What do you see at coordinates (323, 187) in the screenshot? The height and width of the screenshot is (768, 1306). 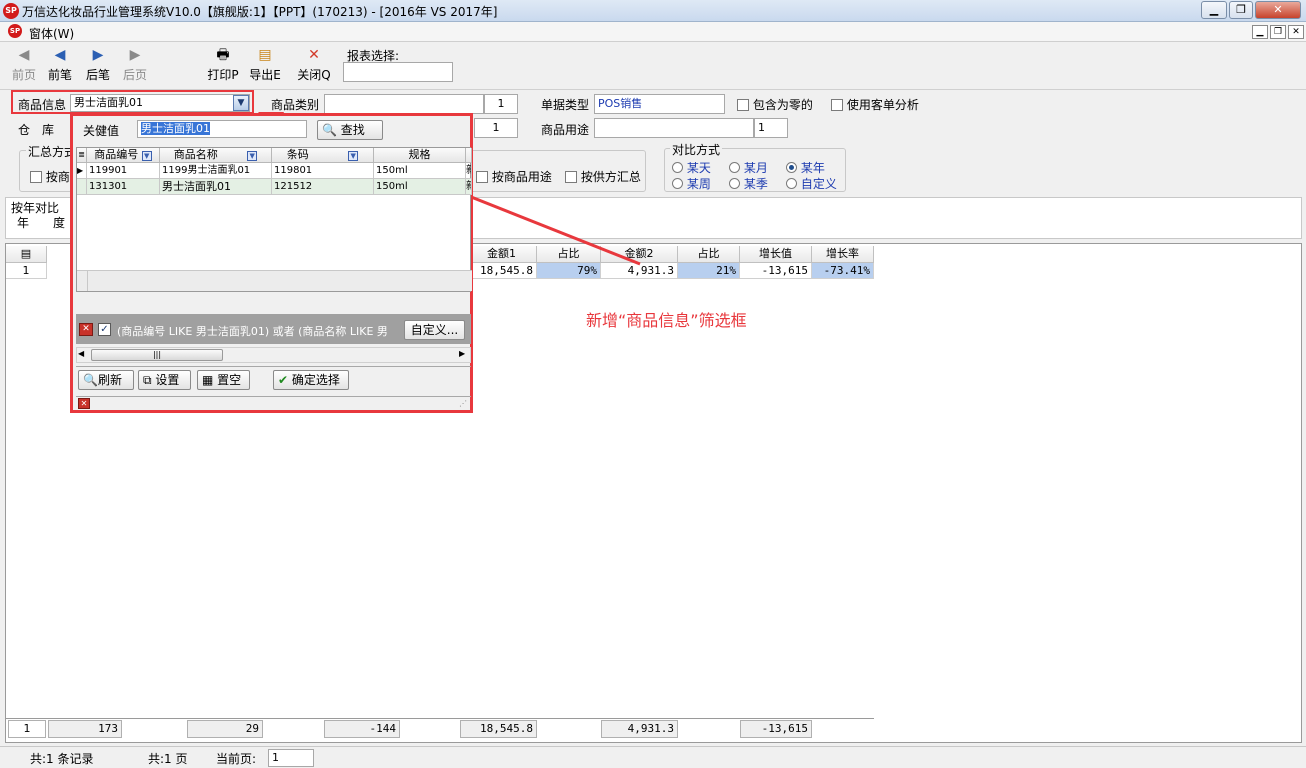 I see `lookup-cell-barcode: 121512` at bounding box center [323, 187].